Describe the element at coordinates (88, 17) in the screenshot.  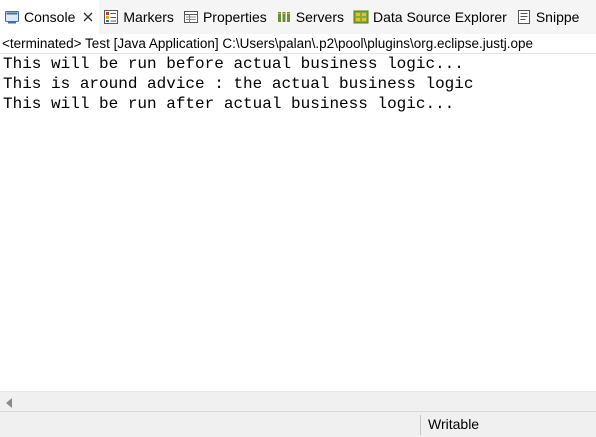
I see `close-icon` at that location.